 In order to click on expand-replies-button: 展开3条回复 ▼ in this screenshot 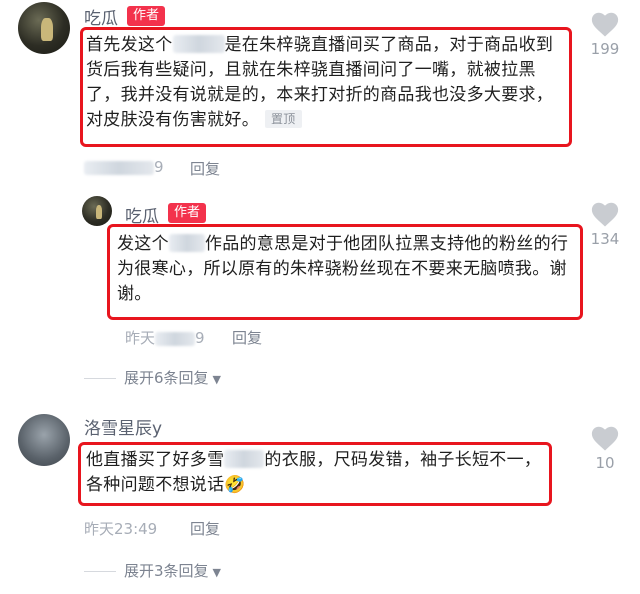, I will do `click(172, 570)`.